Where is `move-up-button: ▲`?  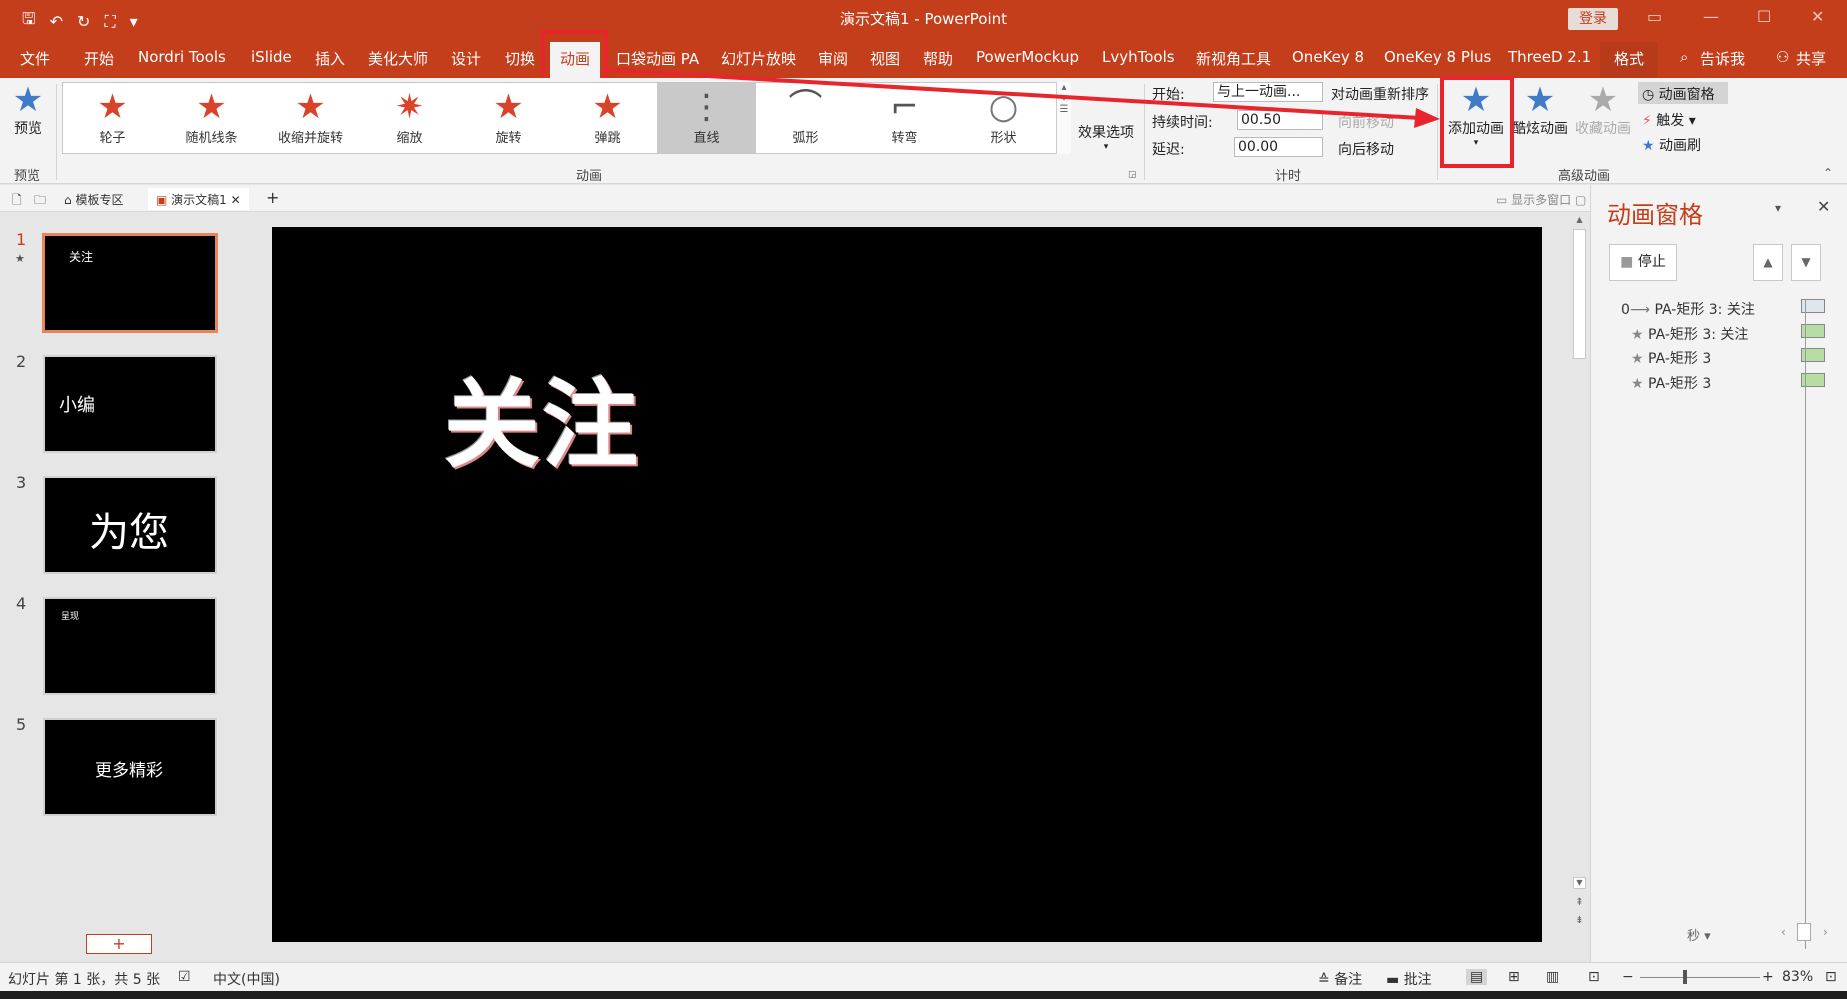 move-up-button: ▲ is located at coordinates (1768, 262).